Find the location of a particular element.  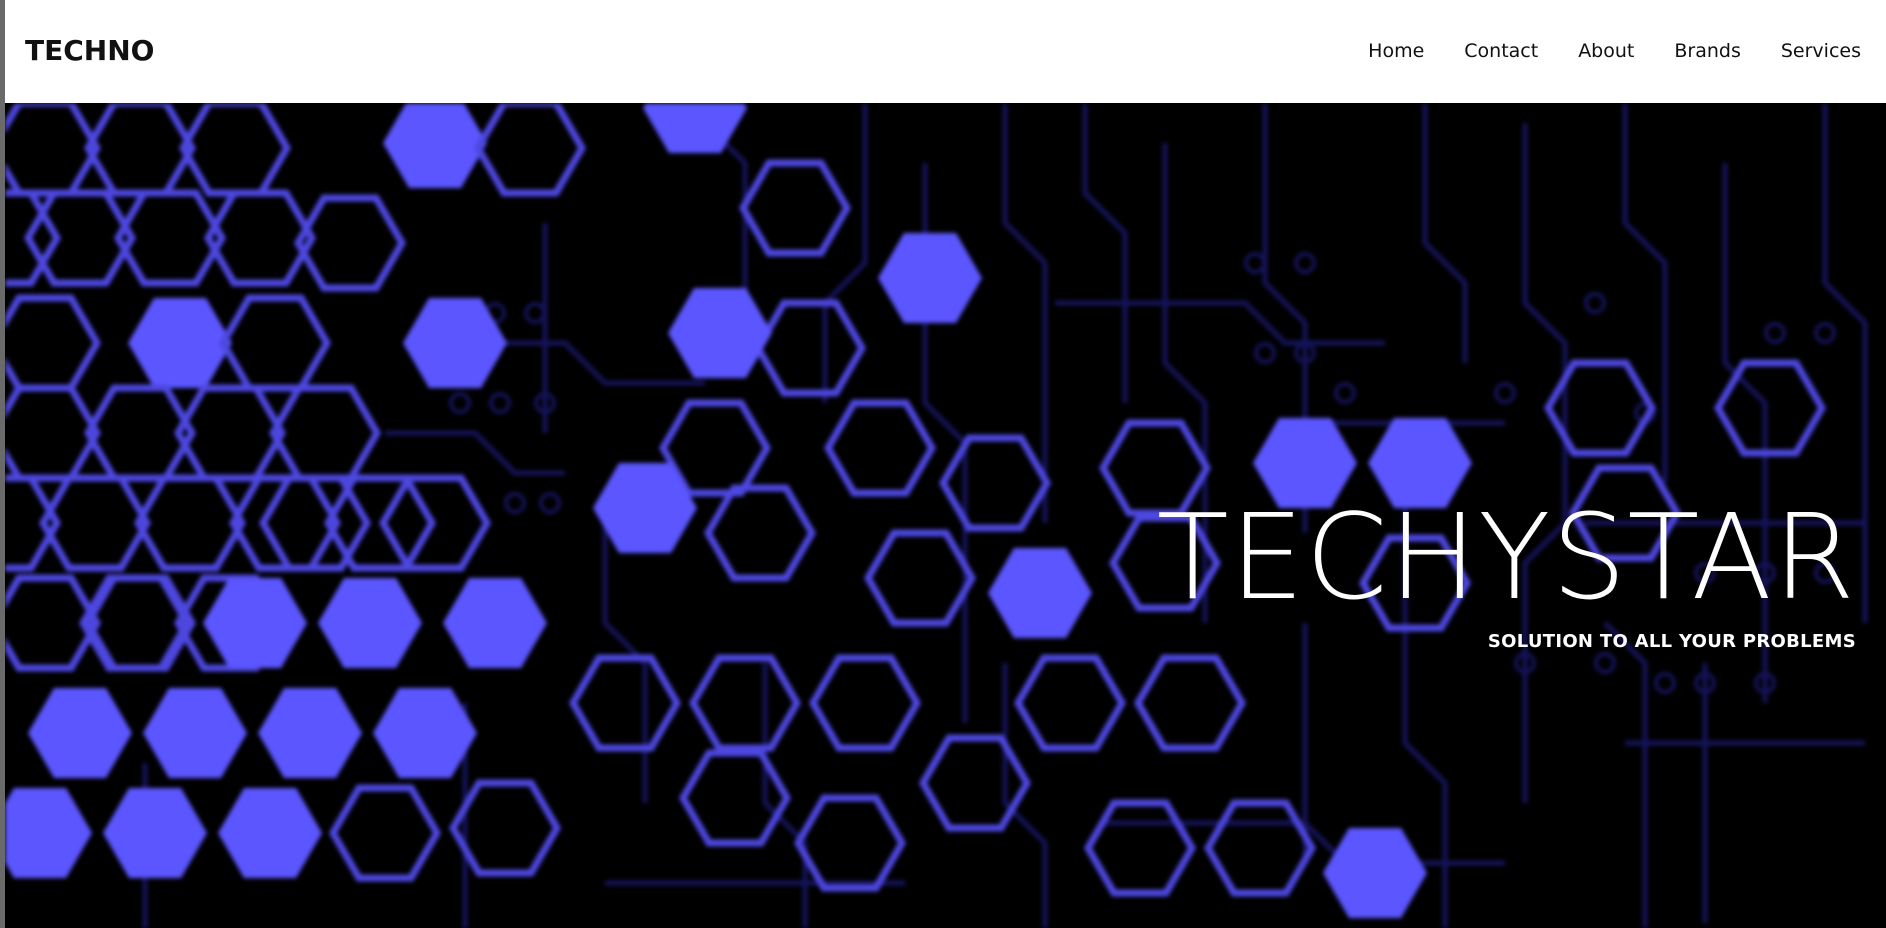

nav-link-contact: Contact is located at coordinates (1501, 51).